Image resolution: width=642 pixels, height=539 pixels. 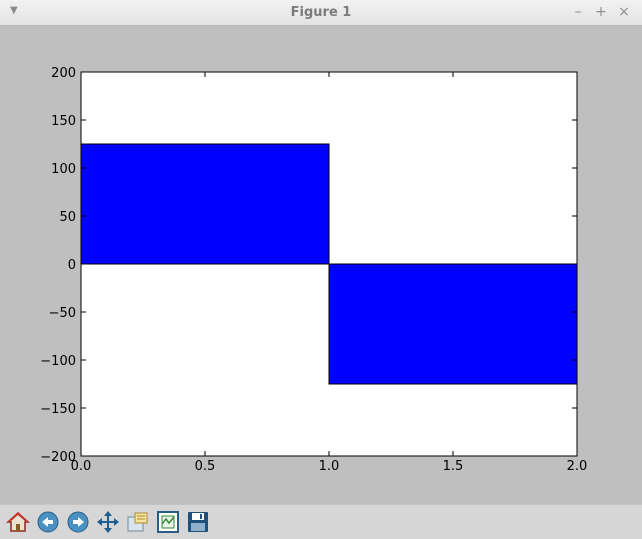 I want to click on maximize-icon: +, so click(x=601, y=12).